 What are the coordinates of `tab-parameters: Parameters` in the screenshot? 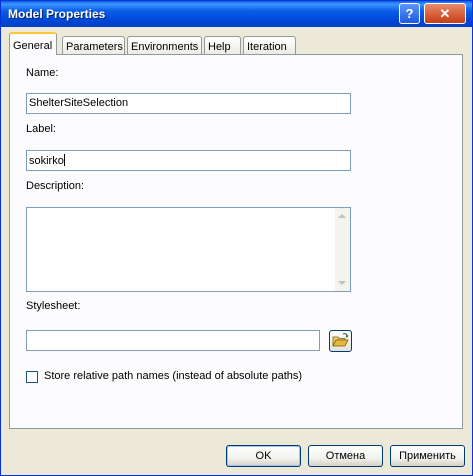 It's located at (93, 45).